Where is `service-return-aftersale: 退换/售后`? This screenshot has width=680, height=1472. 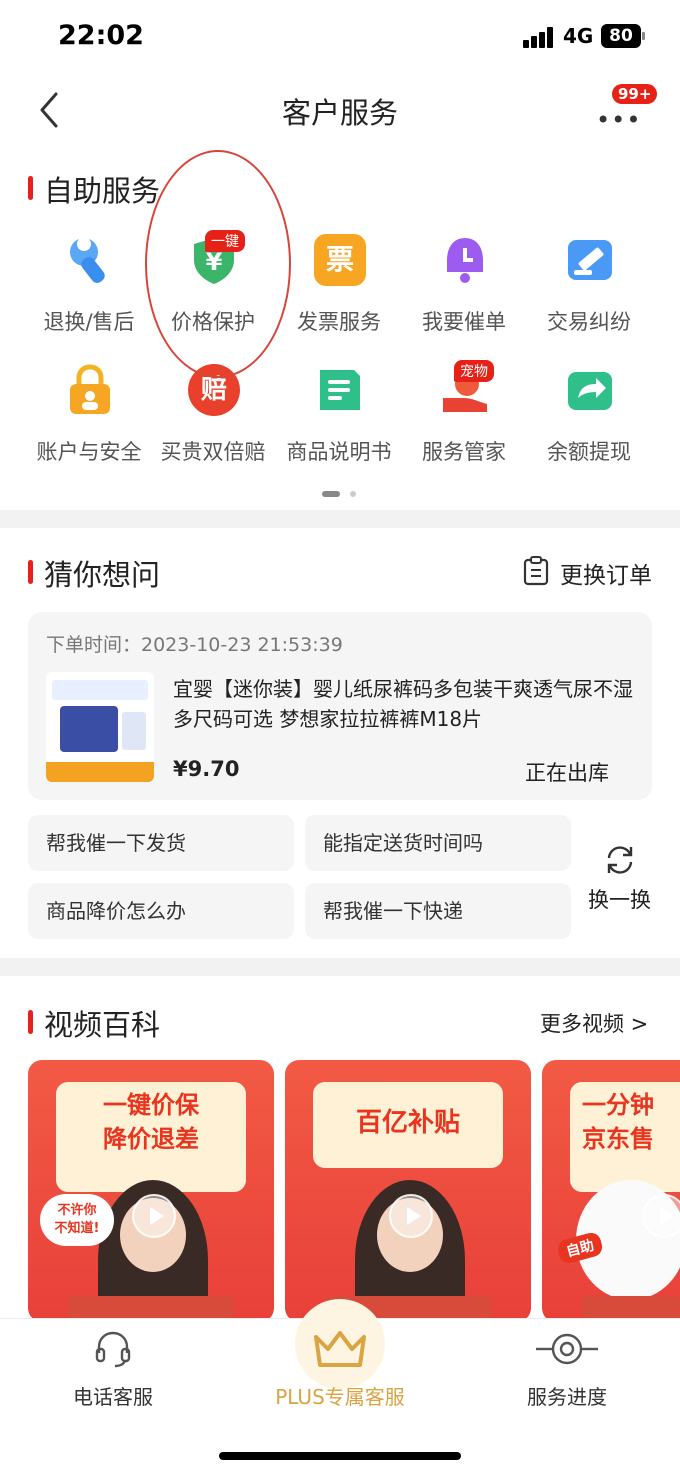
service-return-aftersale: 退换/售后 is located at coordinates (89, 294).